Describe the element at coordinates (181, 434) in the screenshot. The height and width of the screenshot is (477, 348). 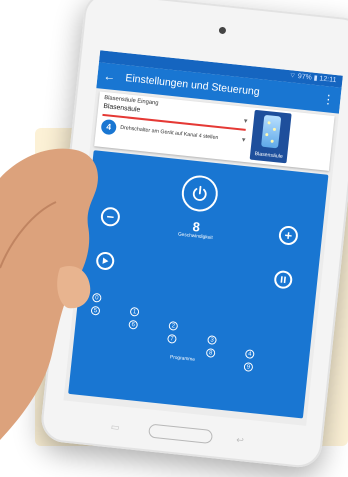
I see `home-button` at that location.